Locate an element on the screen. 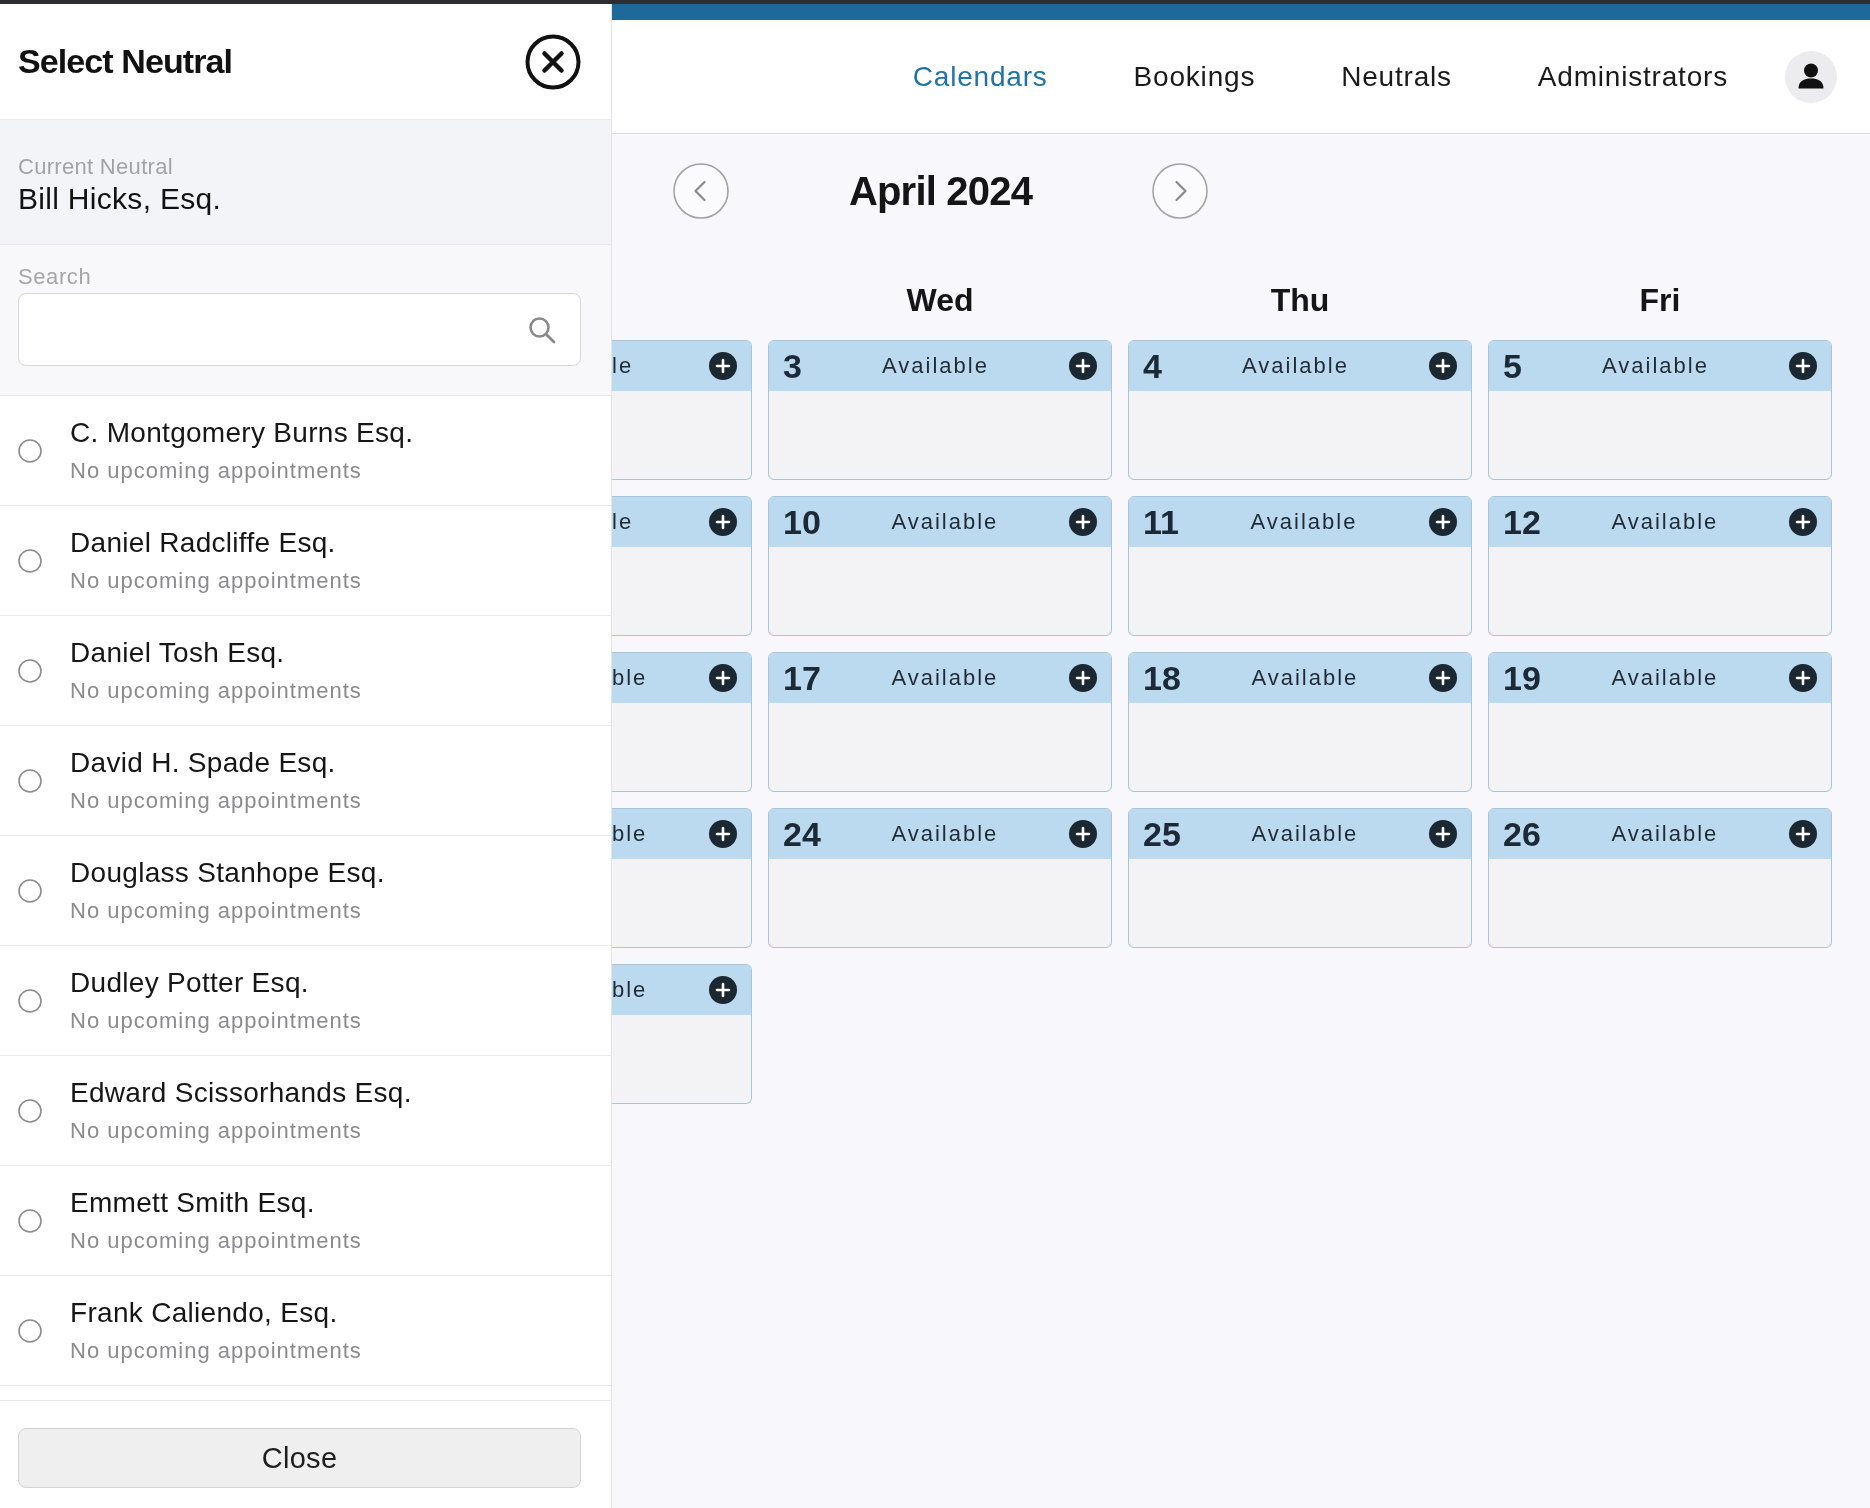 Image resolution: width=1870 pixels, height=1508 pixels. search-icon is located at coordinates (542, 329).